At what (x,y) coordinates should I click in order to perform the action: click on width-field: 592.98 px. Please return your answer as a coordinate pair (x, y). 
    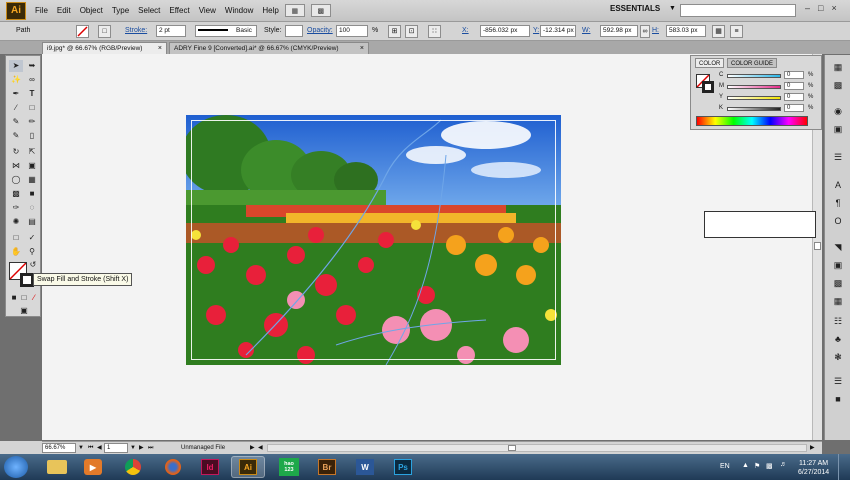
    Looking at the image, I should click on (619, 31).